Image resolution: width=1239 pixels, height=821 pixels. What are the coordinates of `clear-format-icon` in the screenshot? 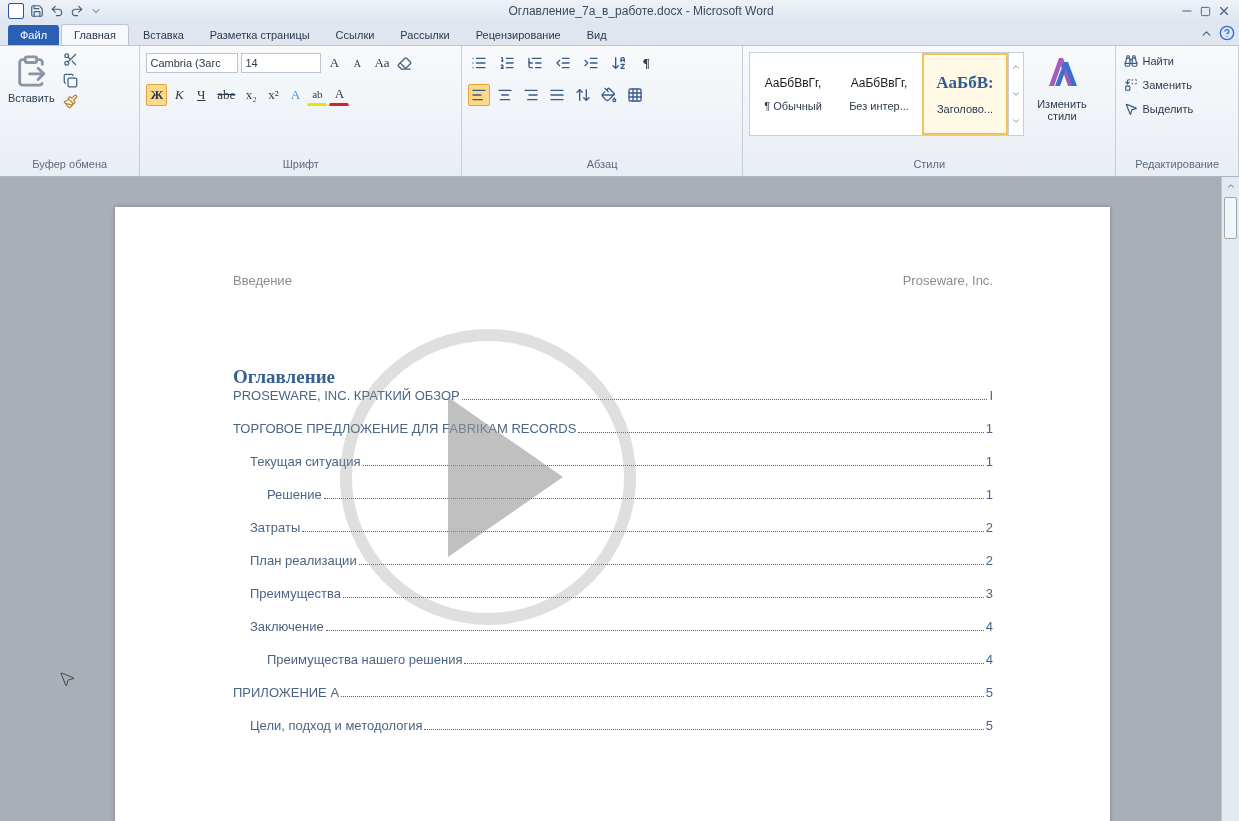 It's located at (404, 63).